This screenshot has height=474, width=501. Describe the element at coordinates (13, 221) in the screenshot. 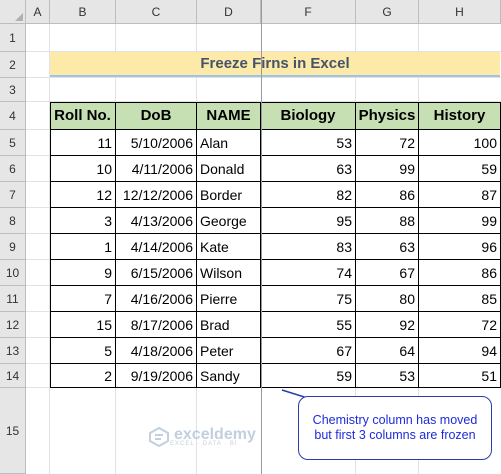

I see `row-header-8: 8` at that location.